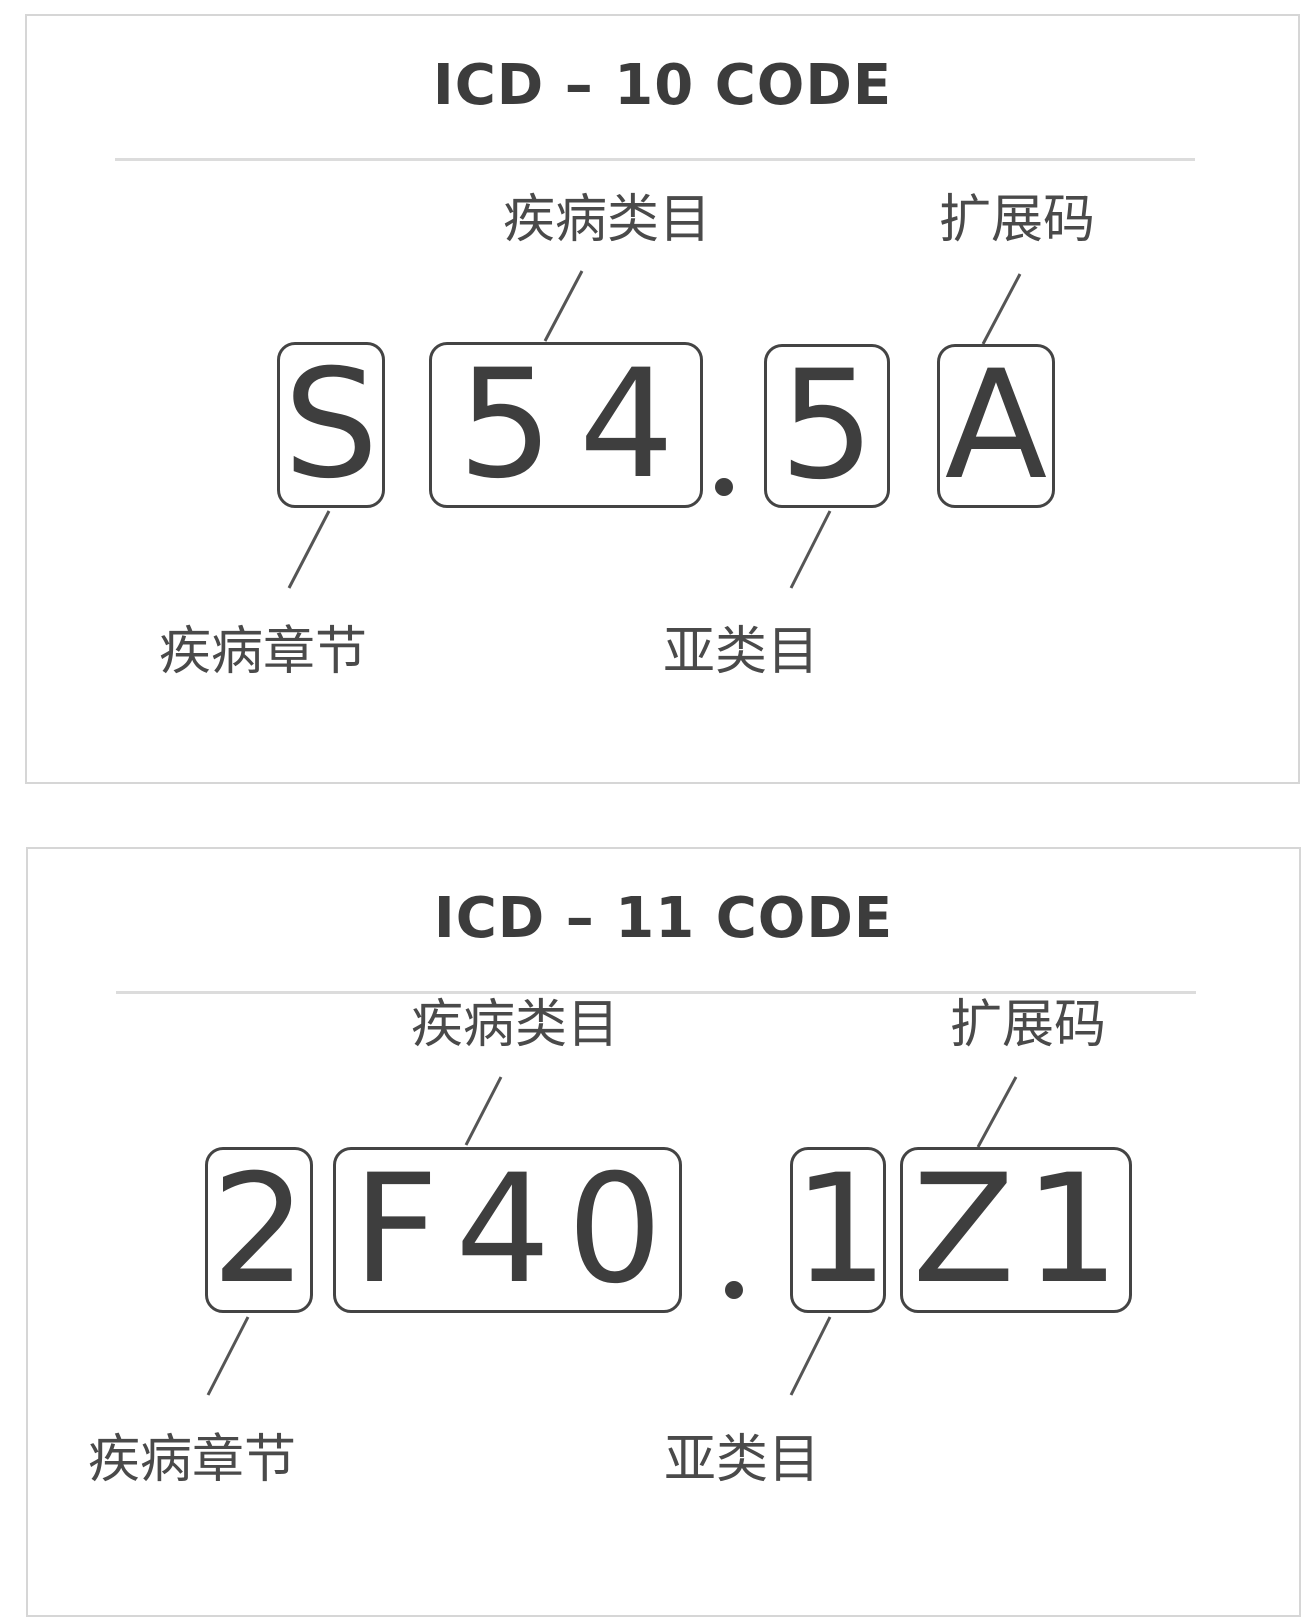  What do you see at coordinates (503, 1230) in the screenshot?
I see `icd11-category-char-2: 4` at bounding box center [503, 1230].